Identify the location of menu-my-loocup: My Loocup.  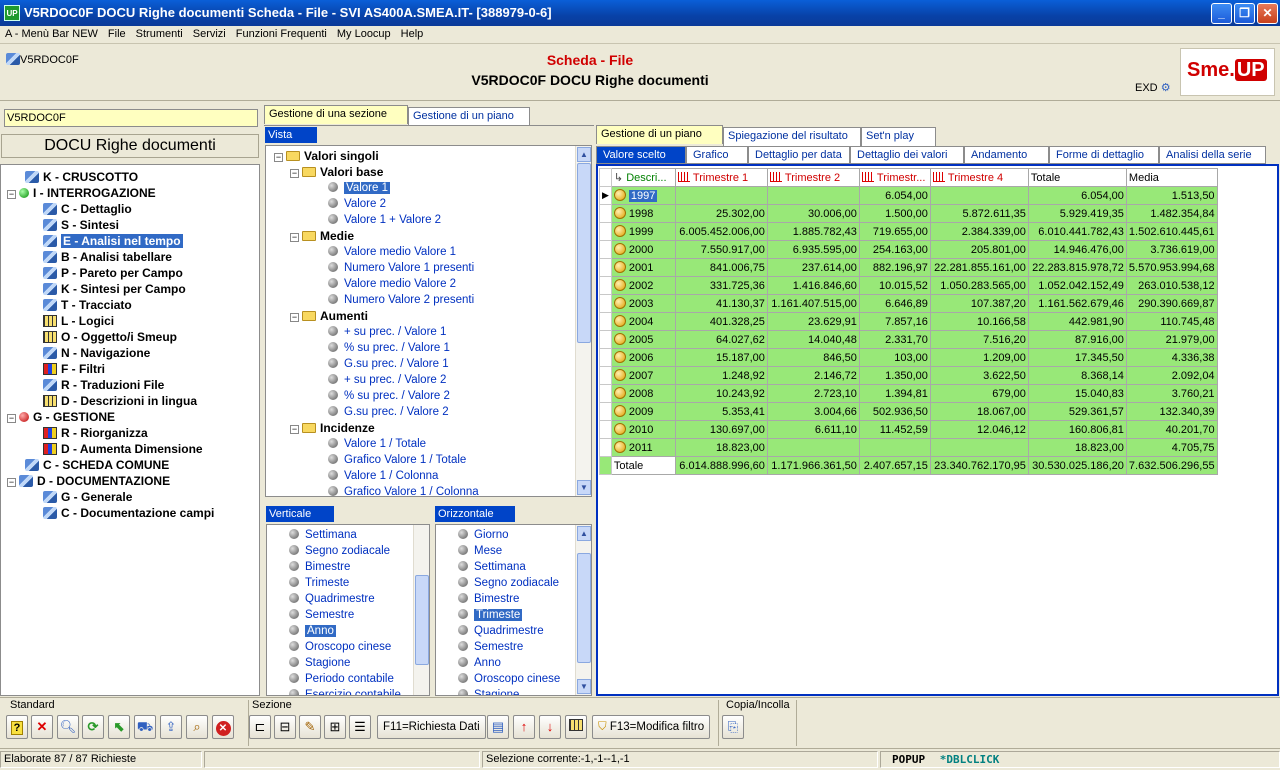
(364, 34).